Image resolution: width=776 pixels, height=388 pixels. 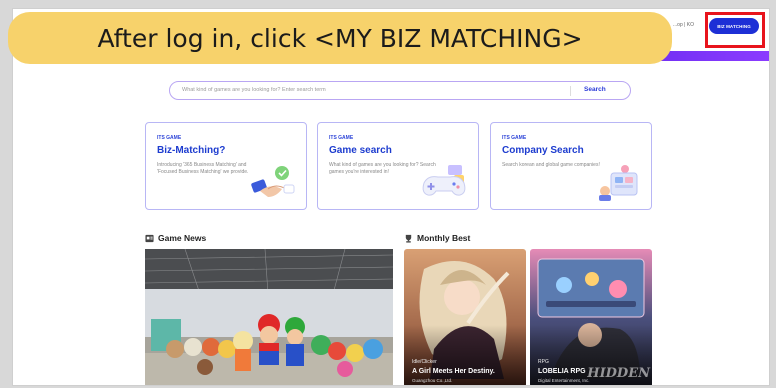 What do you see at coordinates (453, 371) in the screenshot?
I see `best-item-name: A Girl Meets Her Destiny.` at bounding box center [453, 371].